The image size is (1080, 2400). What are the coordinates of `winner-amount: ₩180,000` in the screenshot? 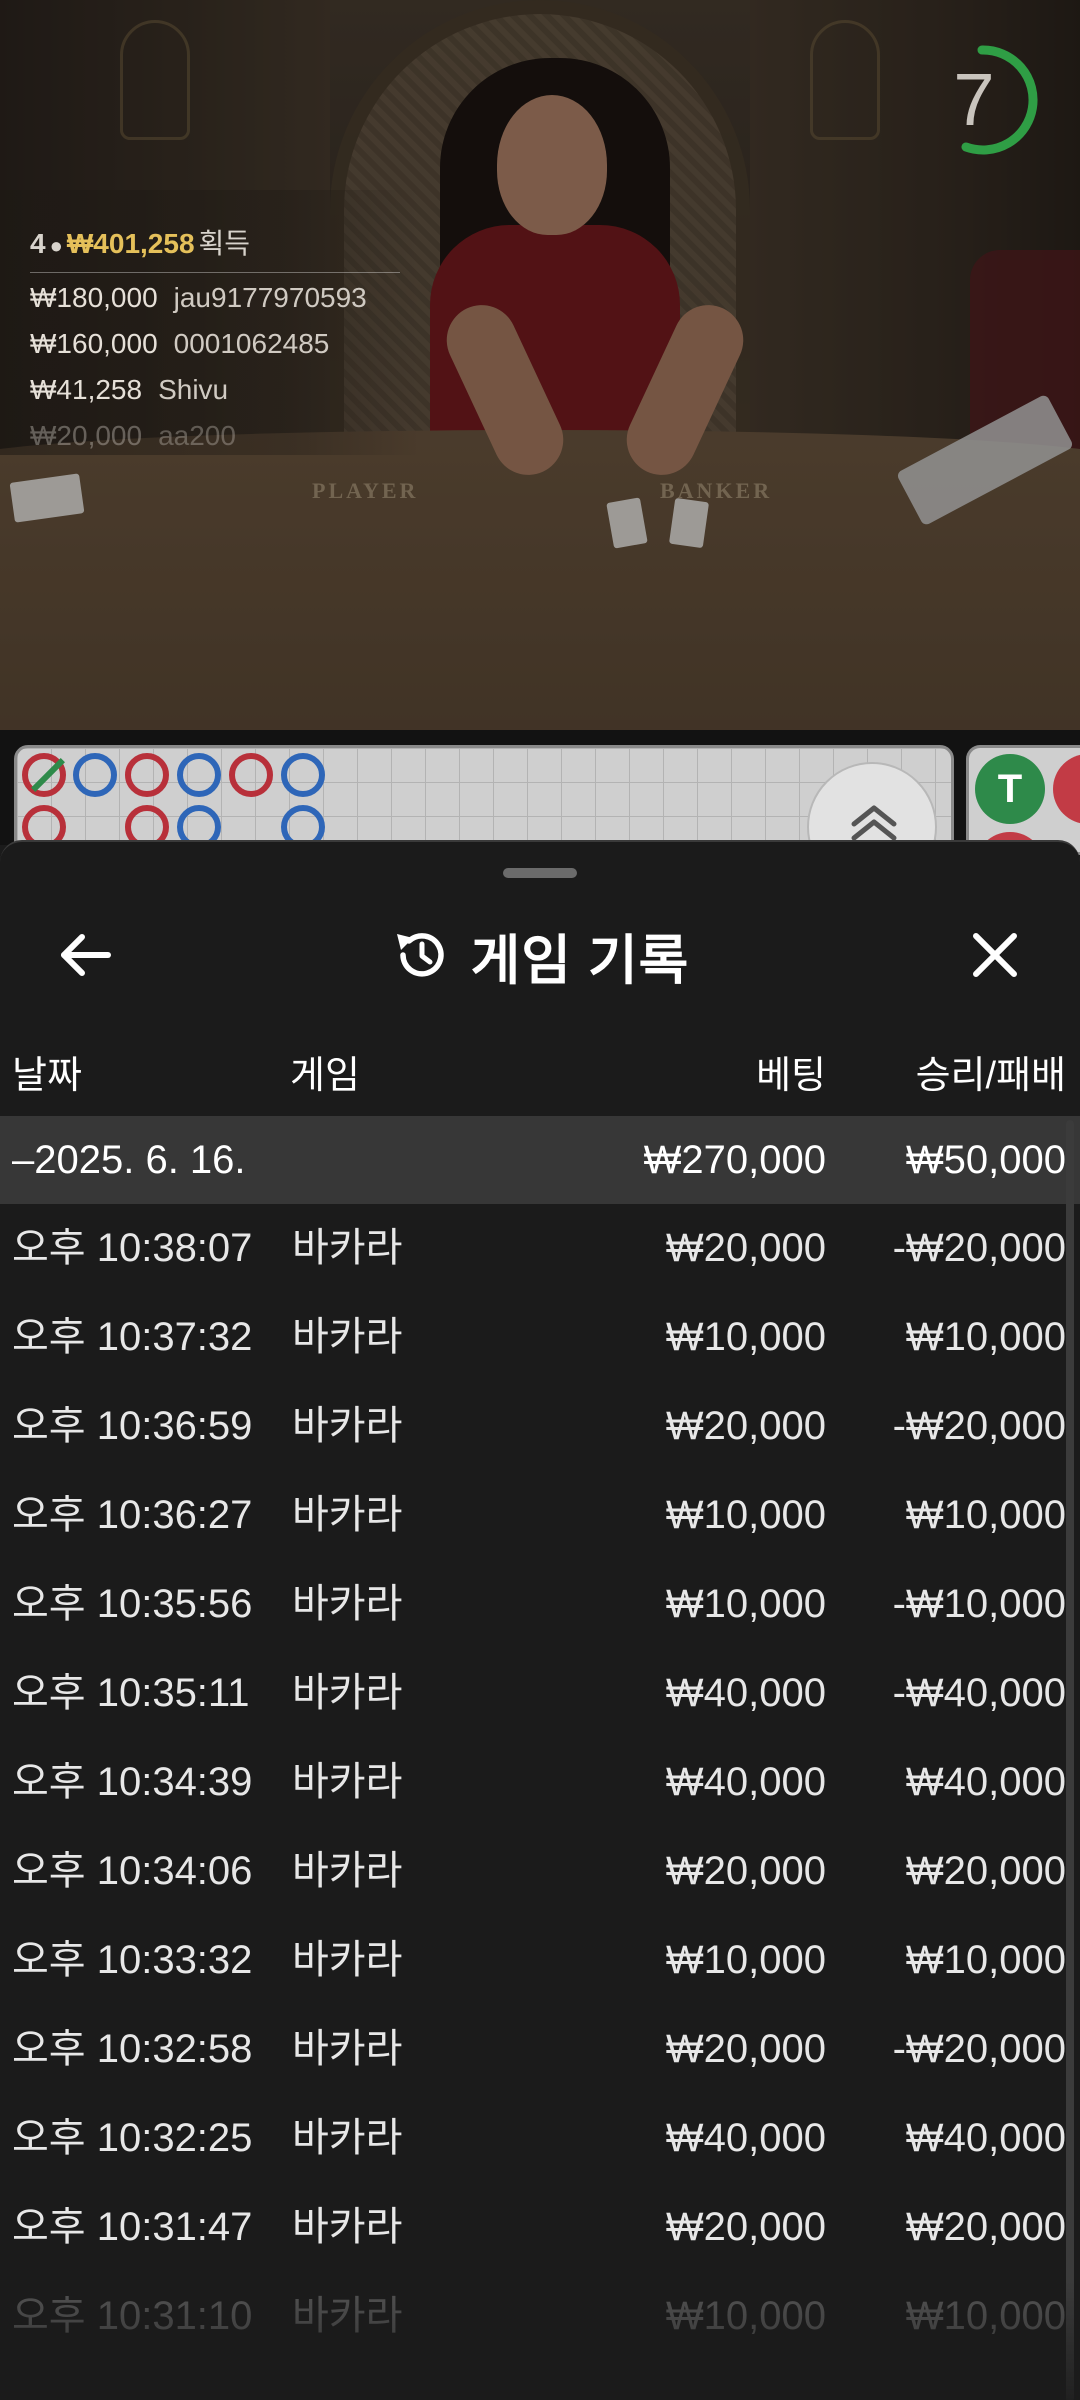 It's located at (94, 297).